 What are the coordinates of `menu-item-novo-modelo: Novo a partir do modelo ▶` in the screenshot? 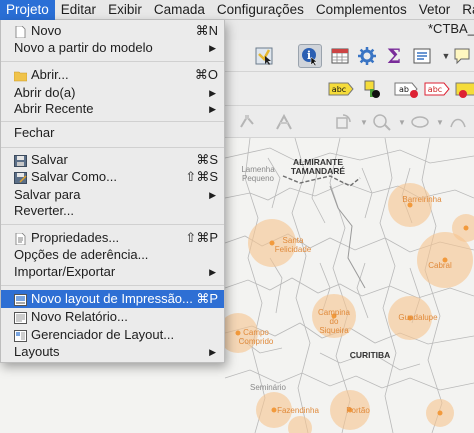 It's located at (112, 48).